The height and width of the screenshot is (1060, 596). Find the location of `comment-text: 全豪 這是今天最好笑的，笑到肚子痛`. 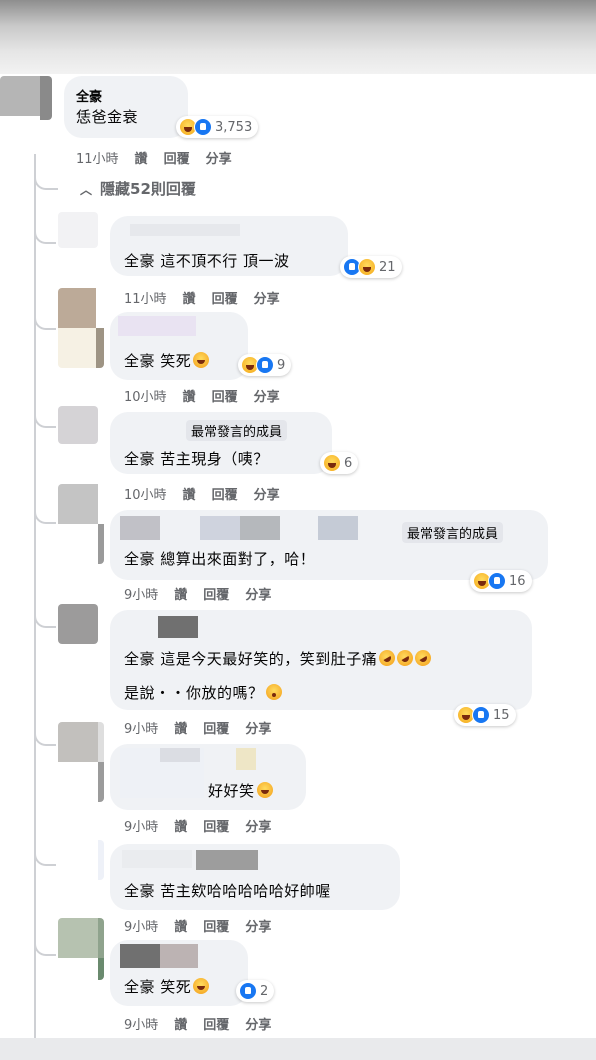

comment-text: 全豪 這是今天最好笑的，笑到肚子痛 is located at coordinates (279, 658).